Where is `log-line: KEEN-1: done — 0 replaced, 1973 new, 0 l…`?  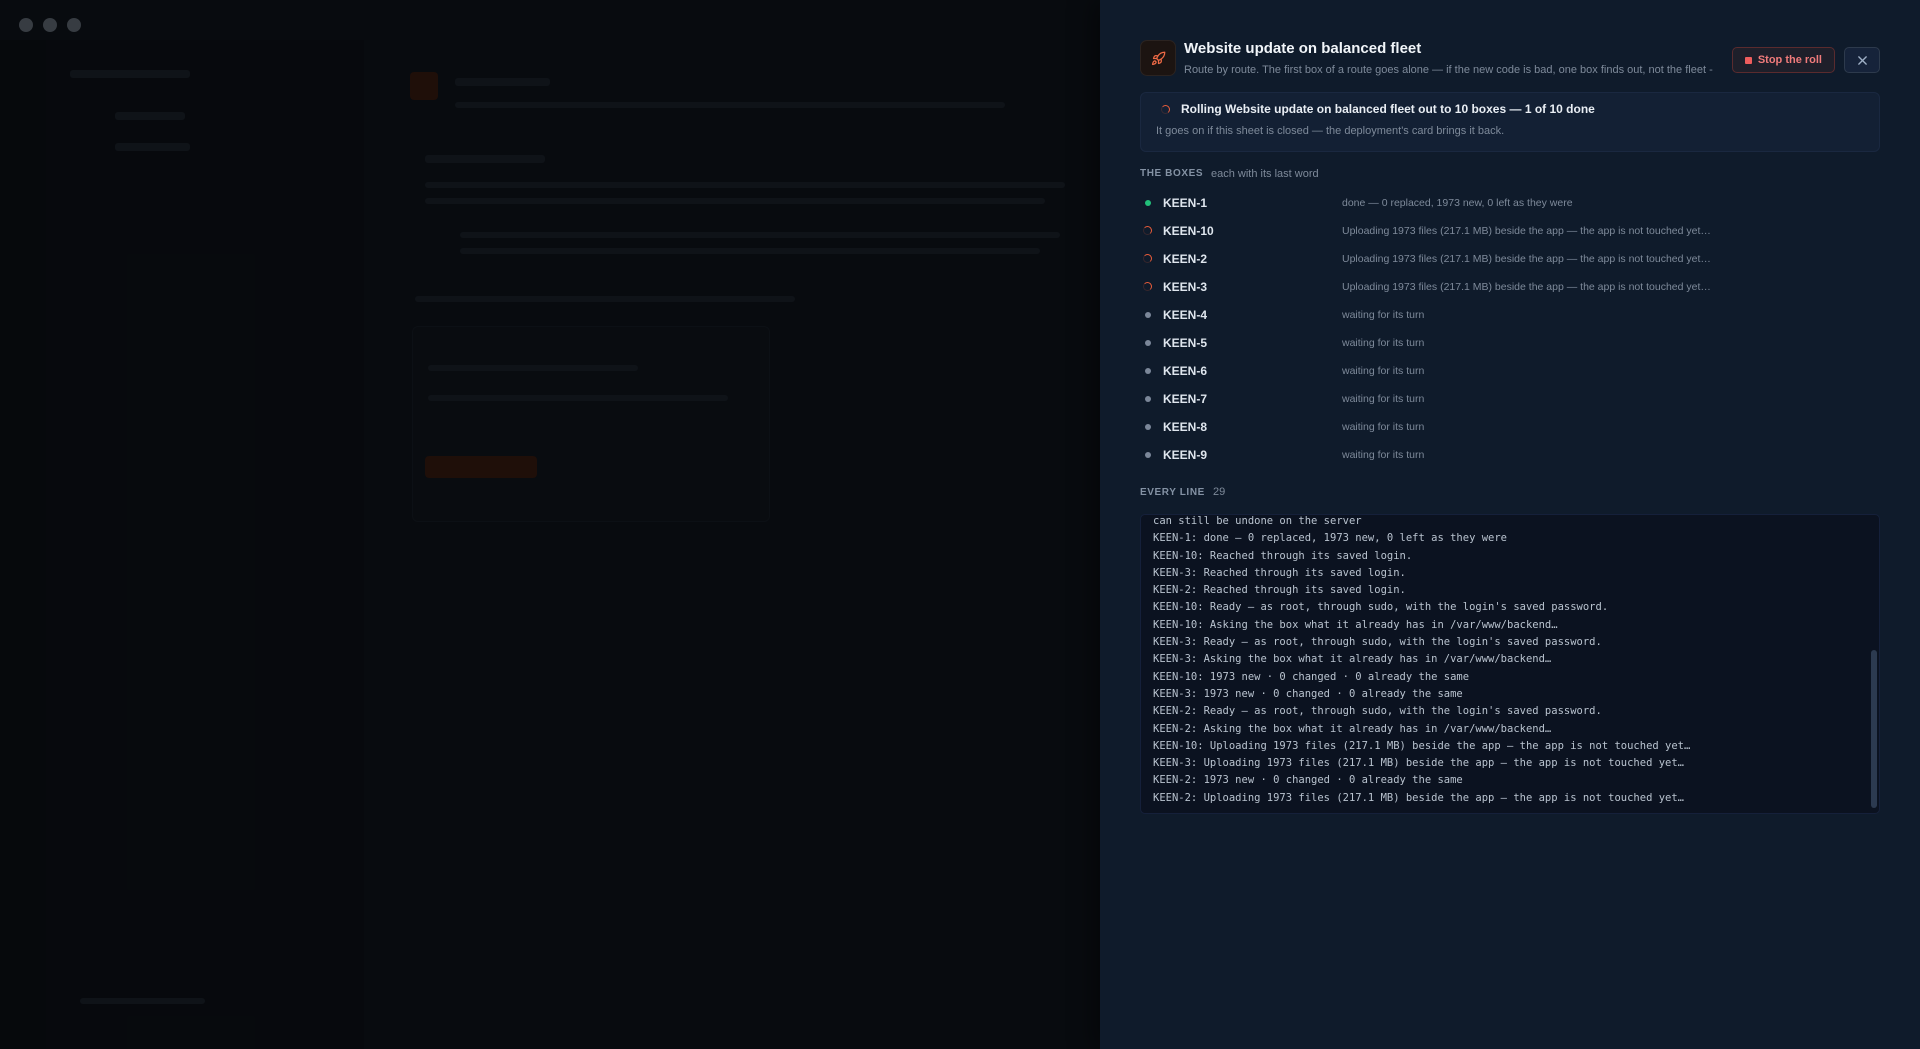
log-line: KEEN-1: done — 0 replaced, 1973 new, 0 l… is located at coordinates (1330, 538).